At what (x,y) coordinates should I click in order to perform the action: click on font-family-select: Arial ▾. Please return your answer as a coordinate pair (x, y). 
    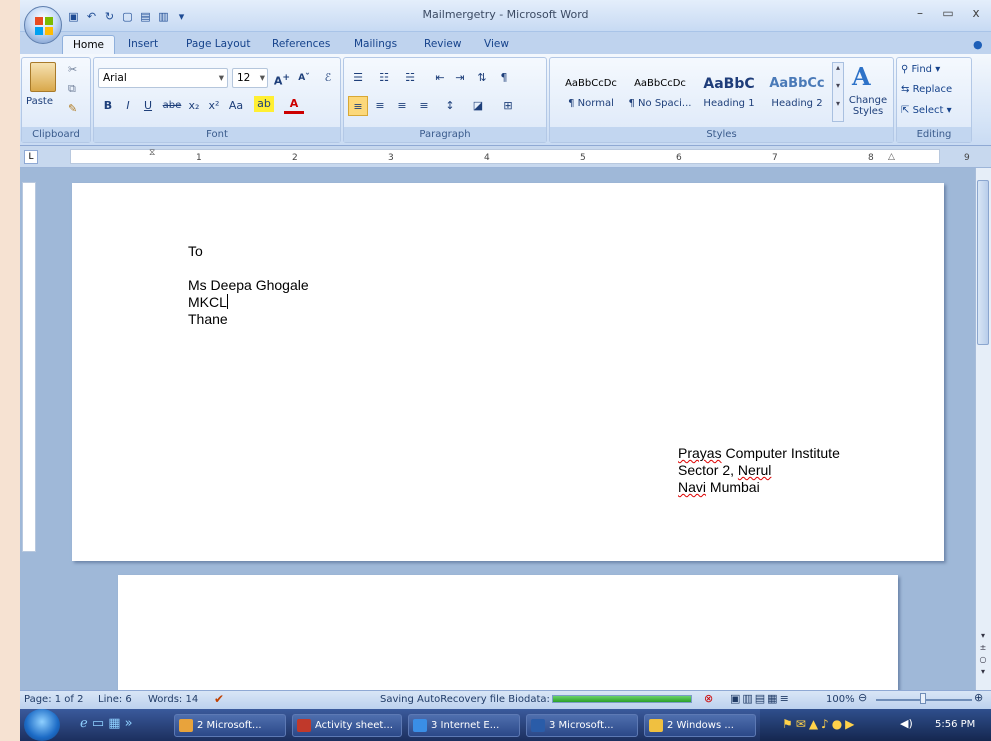
    Looking at the image, I should click on (163, 78).